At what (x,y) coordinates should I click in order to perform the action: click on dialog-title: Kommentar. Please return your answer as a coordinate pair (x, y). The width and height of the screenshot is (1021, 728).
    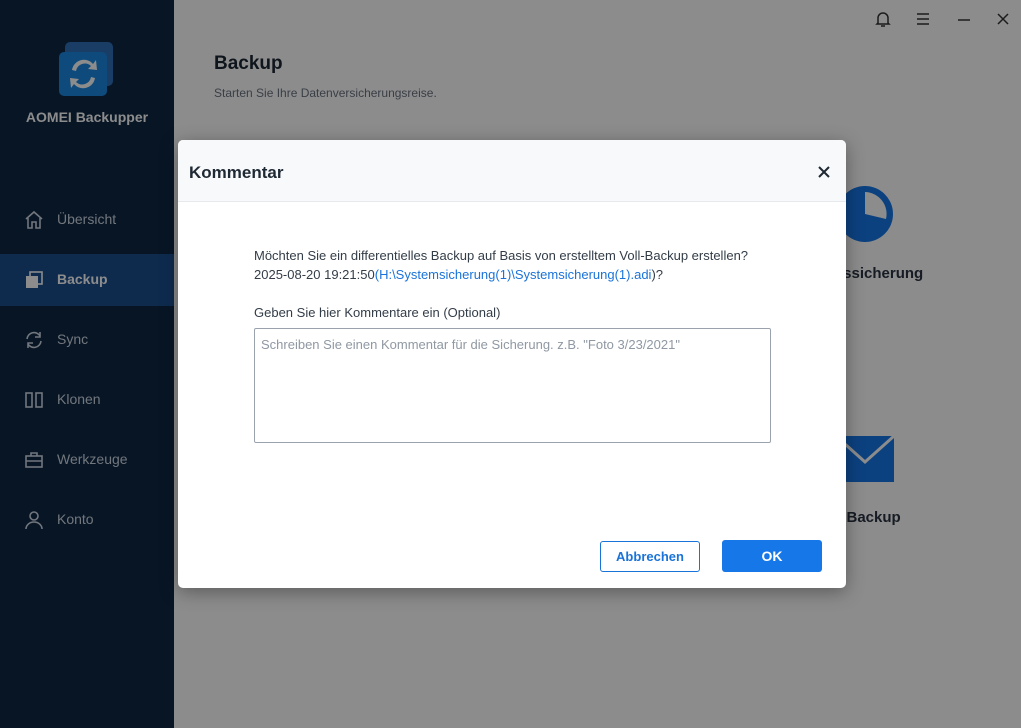
    Looking at the image, I should click on (236, 172).